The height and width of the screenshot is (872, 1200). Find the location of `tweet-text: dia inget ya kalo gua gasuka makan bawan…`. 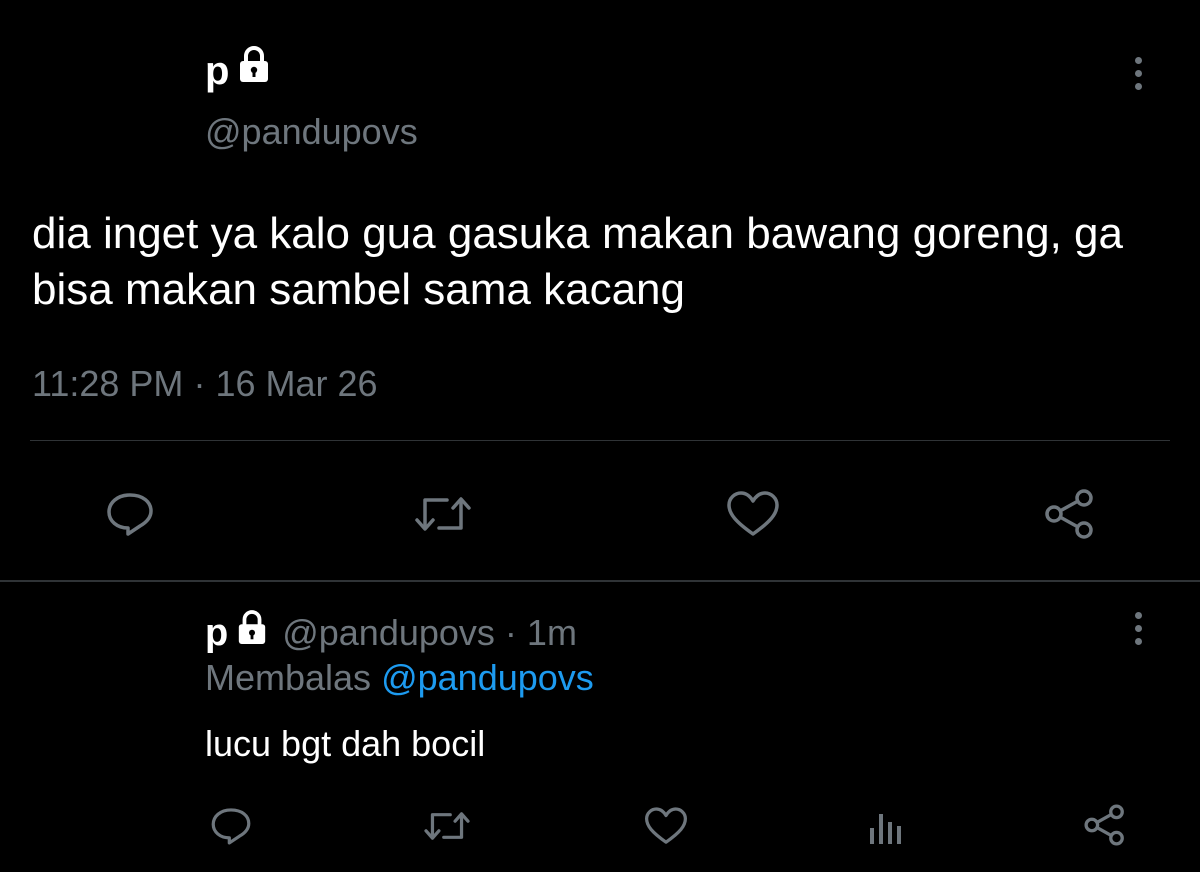

tweet-text: dia inget ya kalo gua gasuka makan bawan… is located at coordinates (577, 261).